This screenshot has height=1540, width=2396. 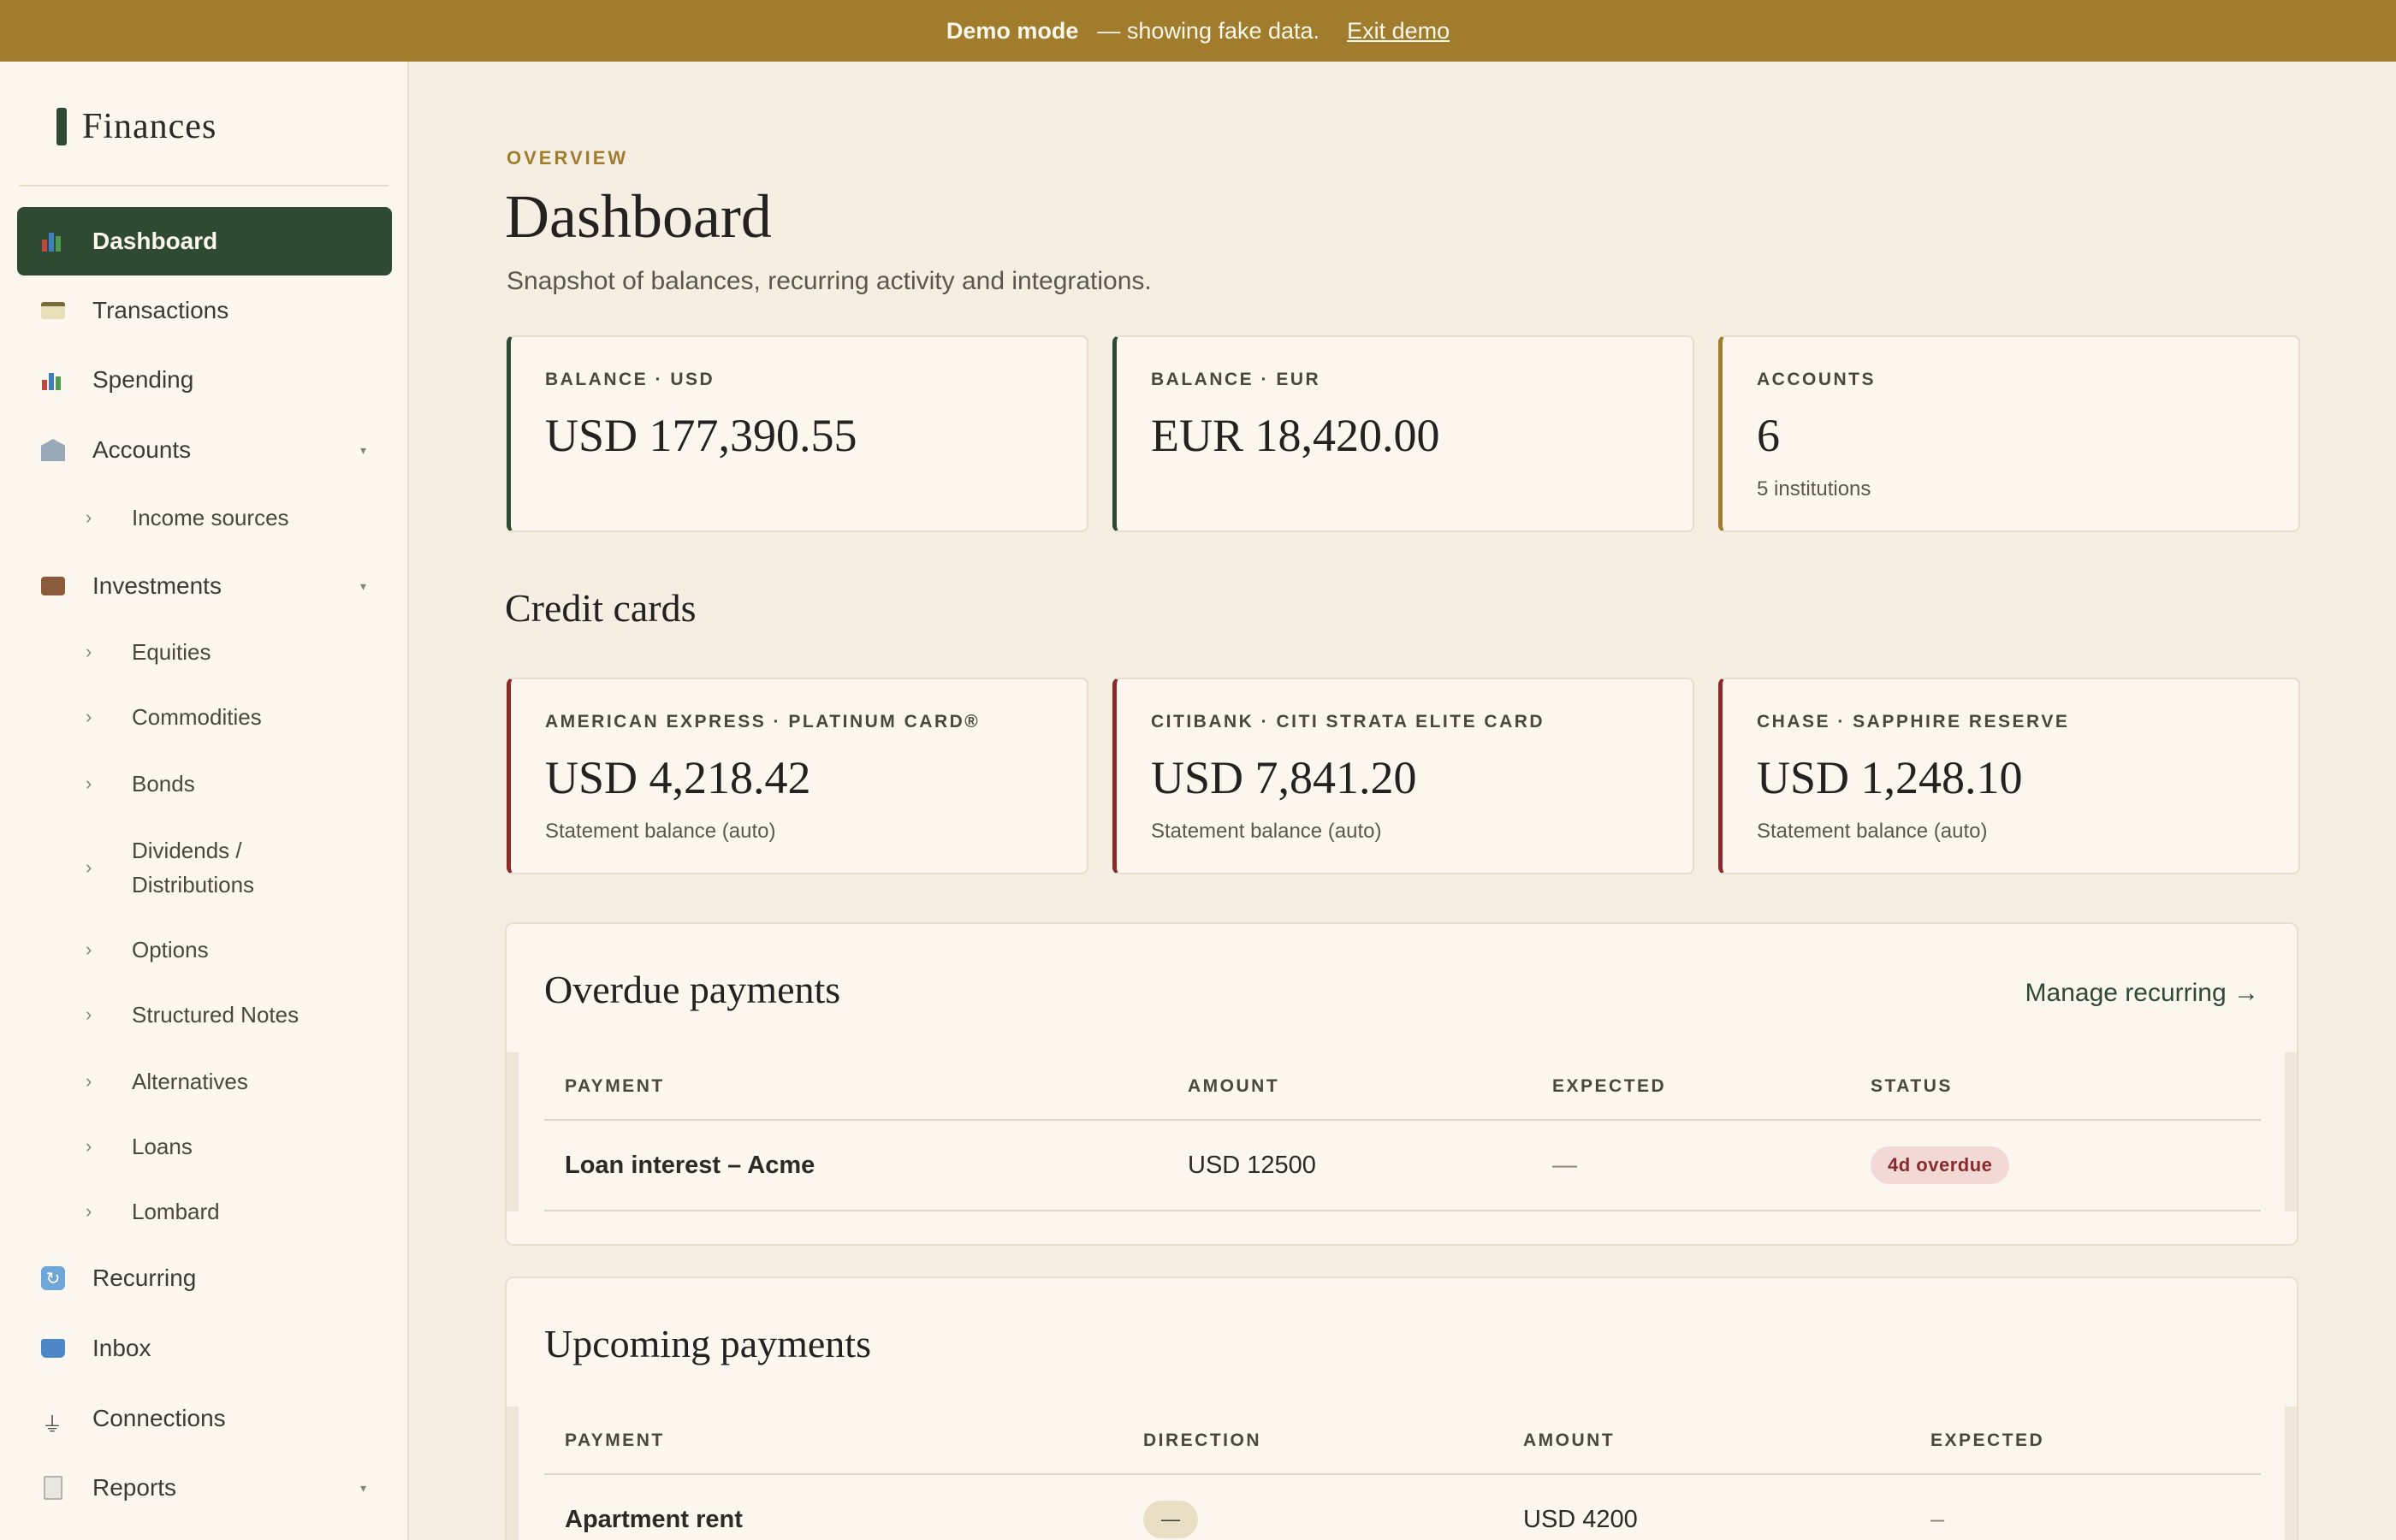 I want to click on sidebar-item-label: Connections, so click(x=159, y=1418).